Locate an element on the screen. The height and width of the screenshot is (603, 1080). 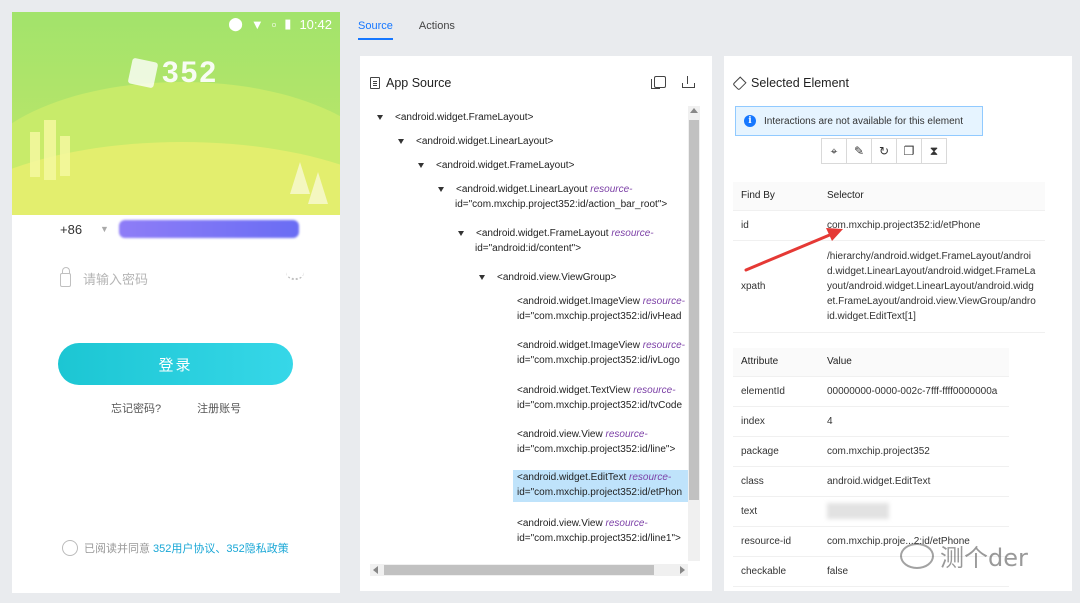
element-action-bar: ⌖ ✎ ↻ ❐ ⧗ is located at coordinates (884, 151).